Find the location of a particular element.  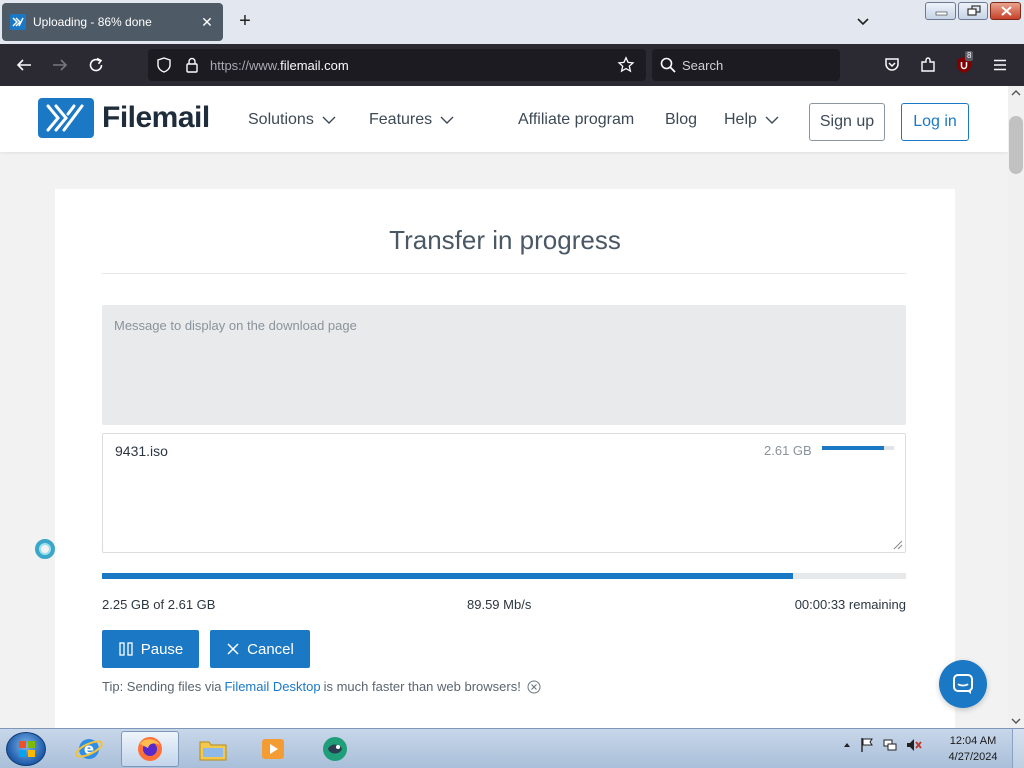

scroll-down-icon is located at coordinates (1016, 721).